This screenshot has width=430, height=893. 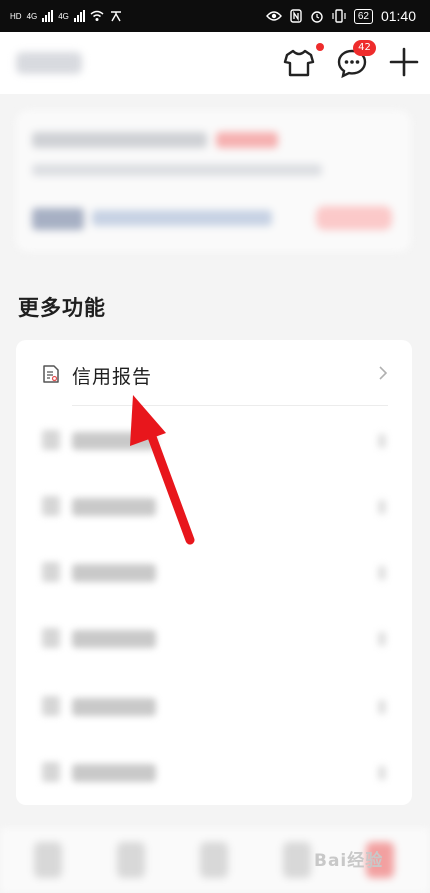 What do you see at coordinates (317, 17) in the screenshot?
I see `alarm-icon` at bounding box center [317, 17].